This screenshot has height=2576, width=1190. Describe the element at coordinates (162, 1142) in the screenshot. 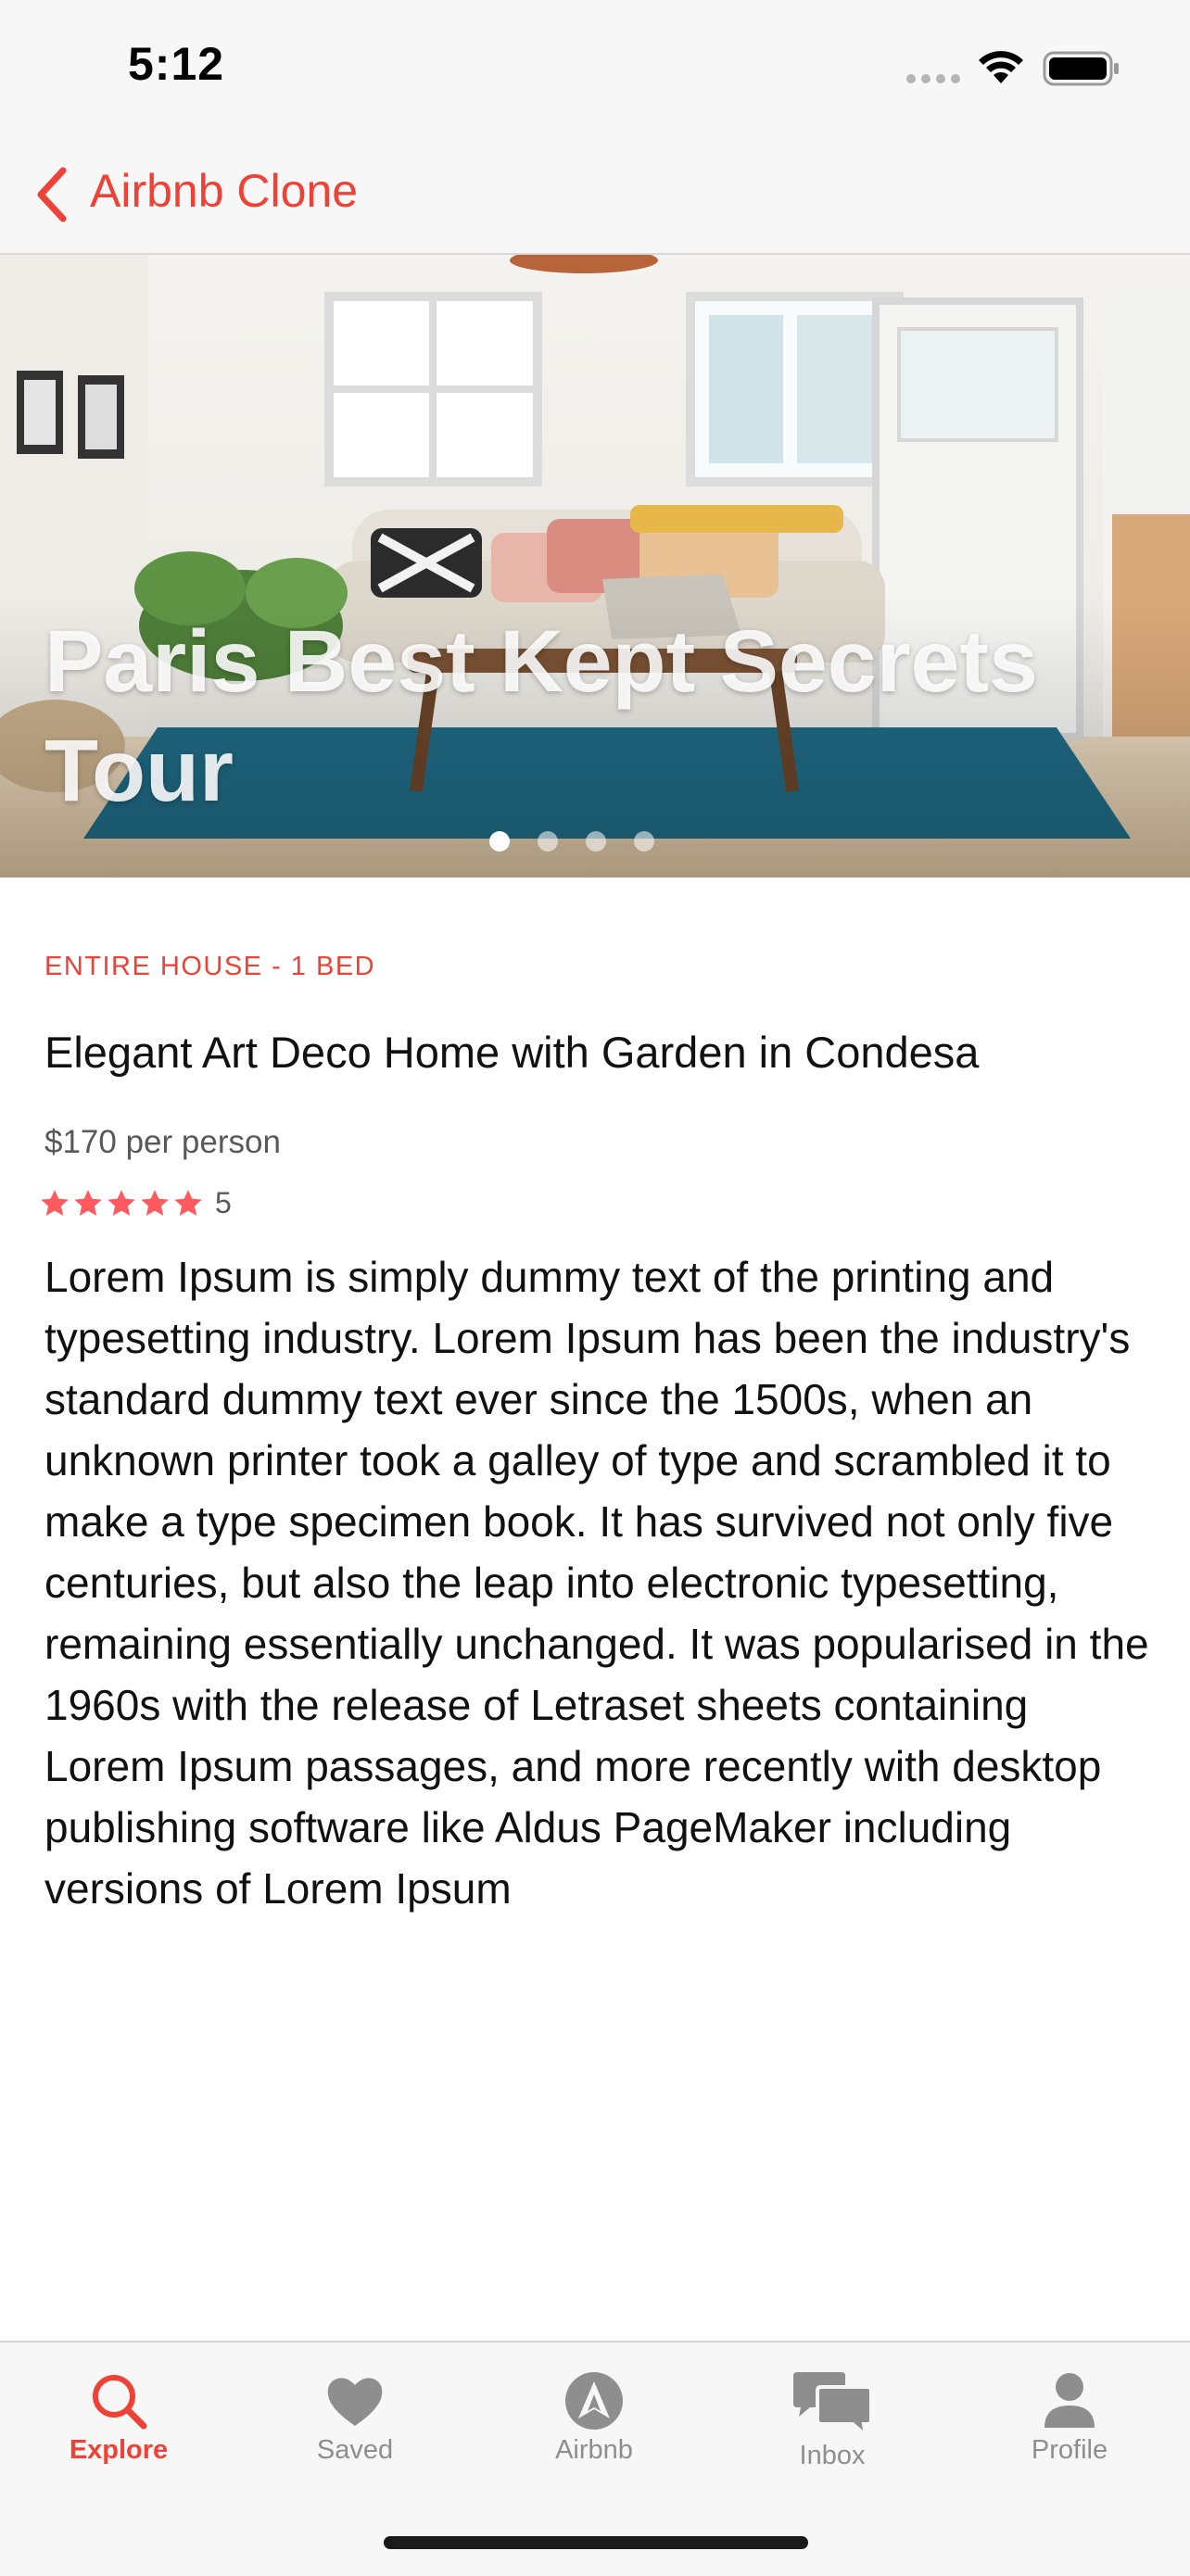

I see `listing-price: $170 per person` at that location.